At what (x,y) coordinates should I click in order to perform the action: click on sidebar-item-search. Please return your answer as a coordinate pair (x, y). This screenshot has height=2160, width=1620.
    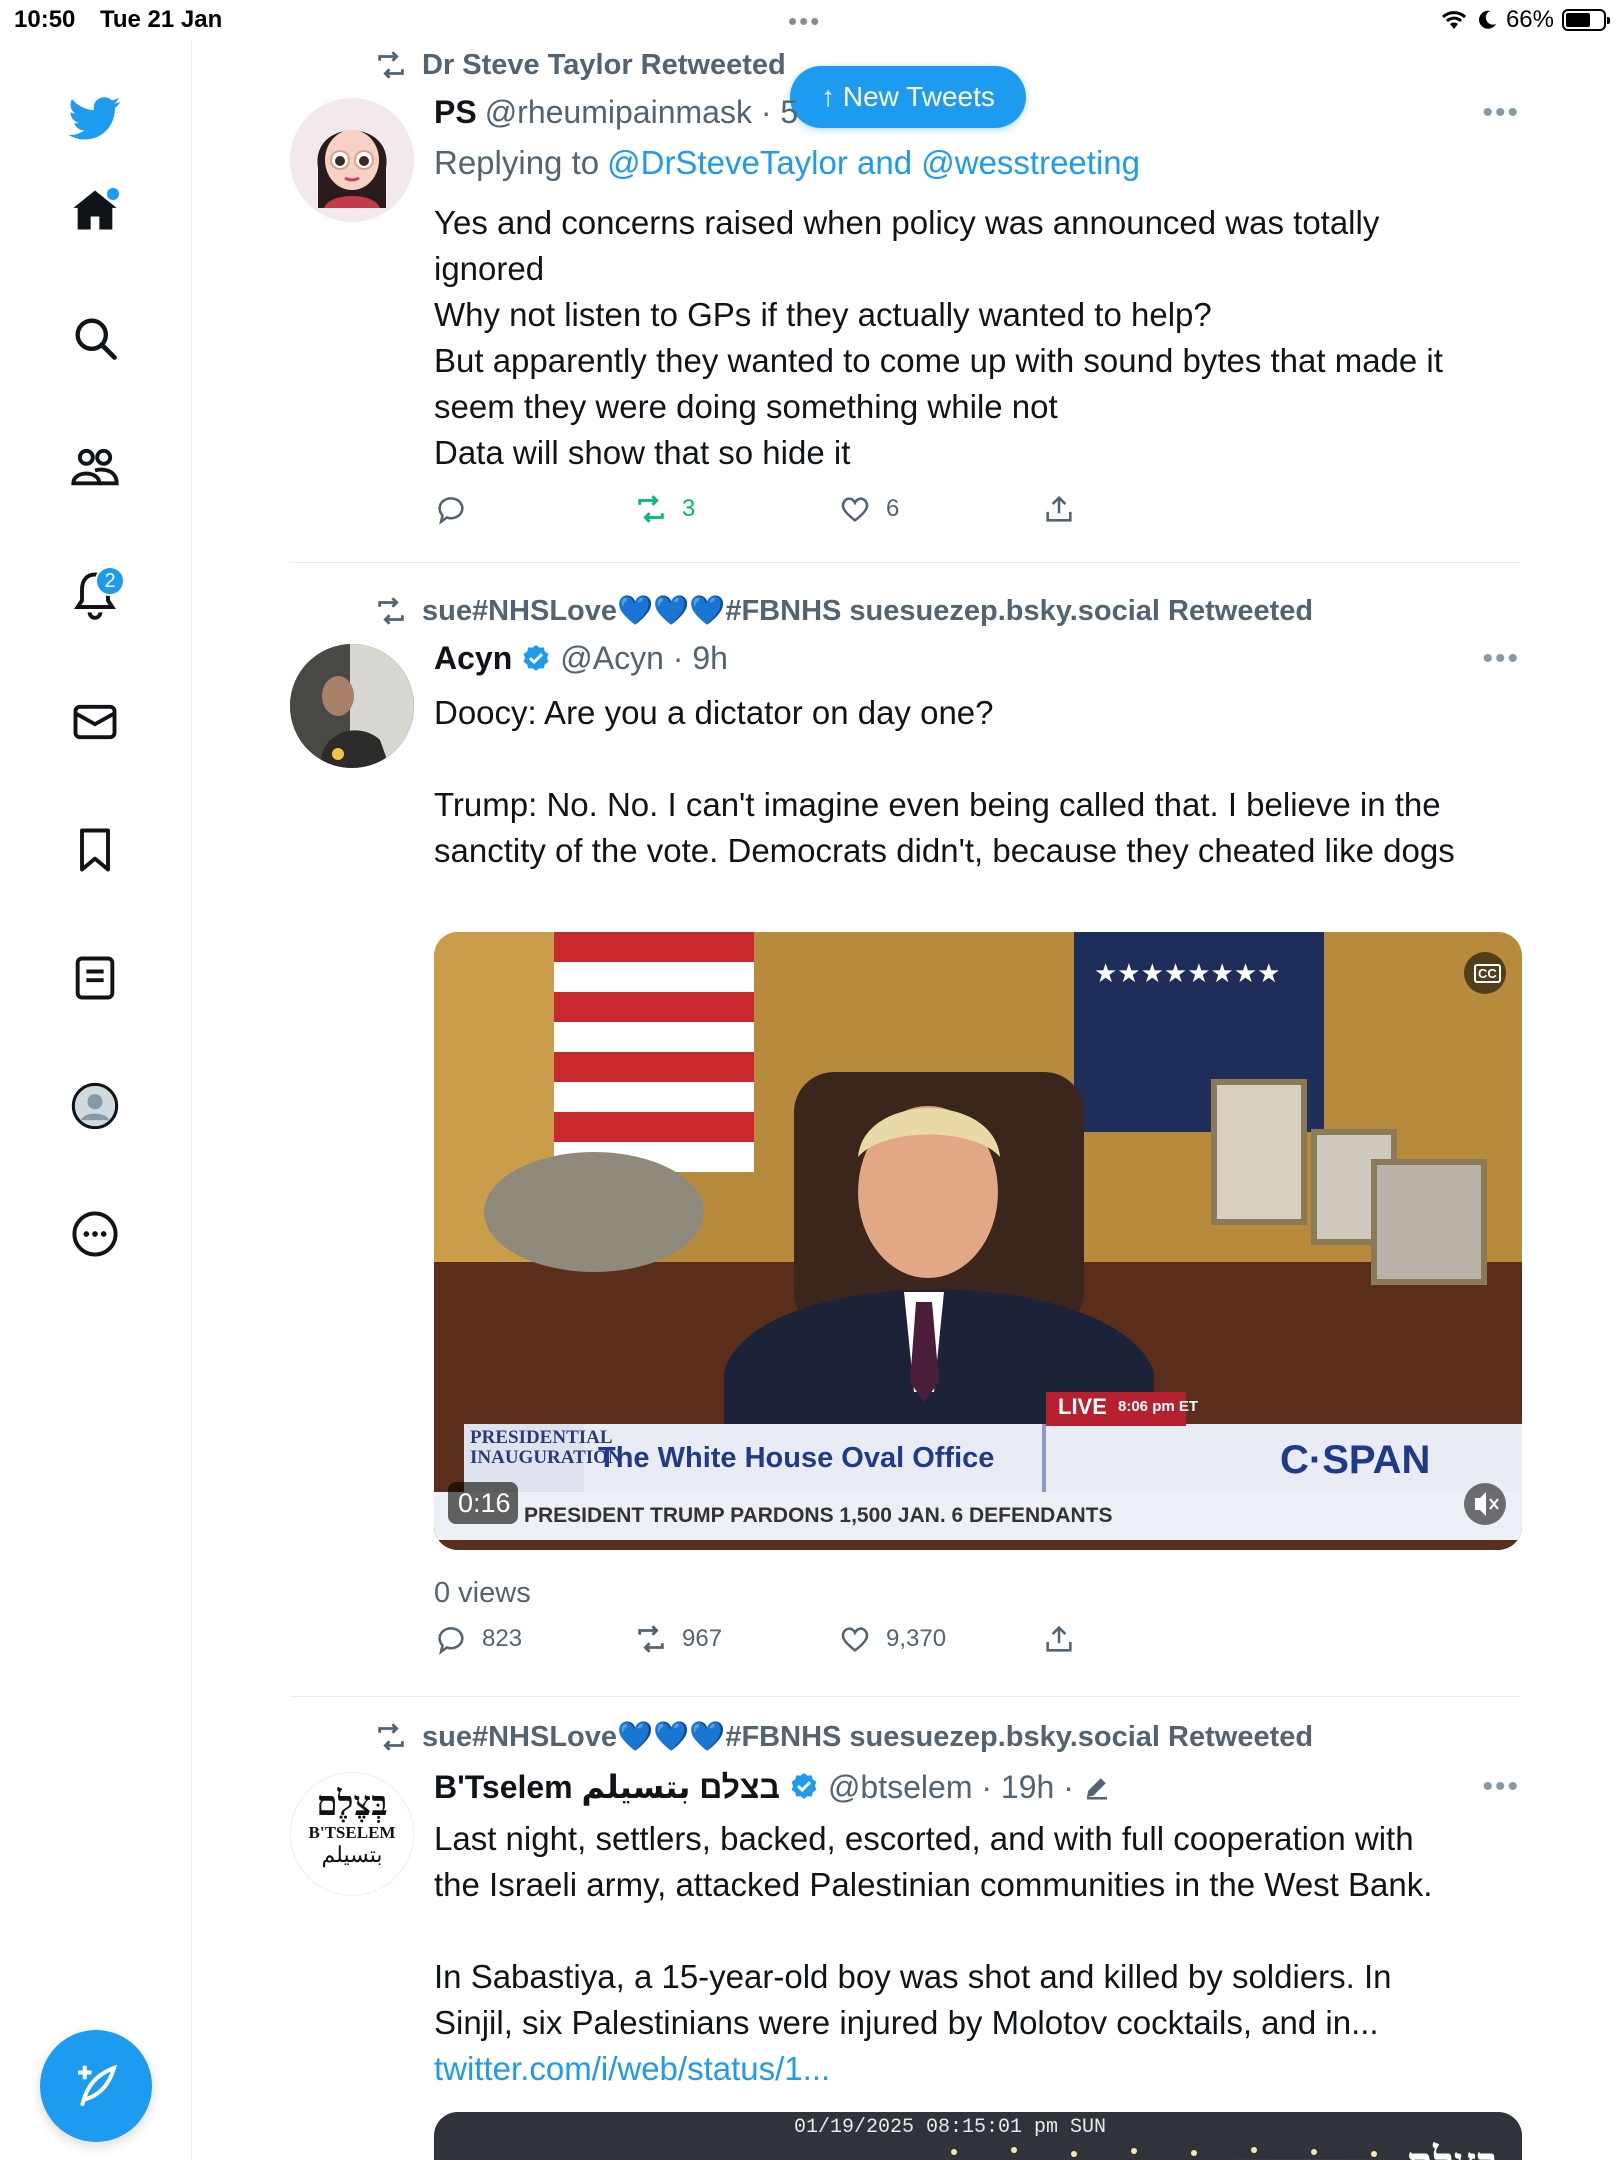
    Looking at the image, I should click on (95, 338).